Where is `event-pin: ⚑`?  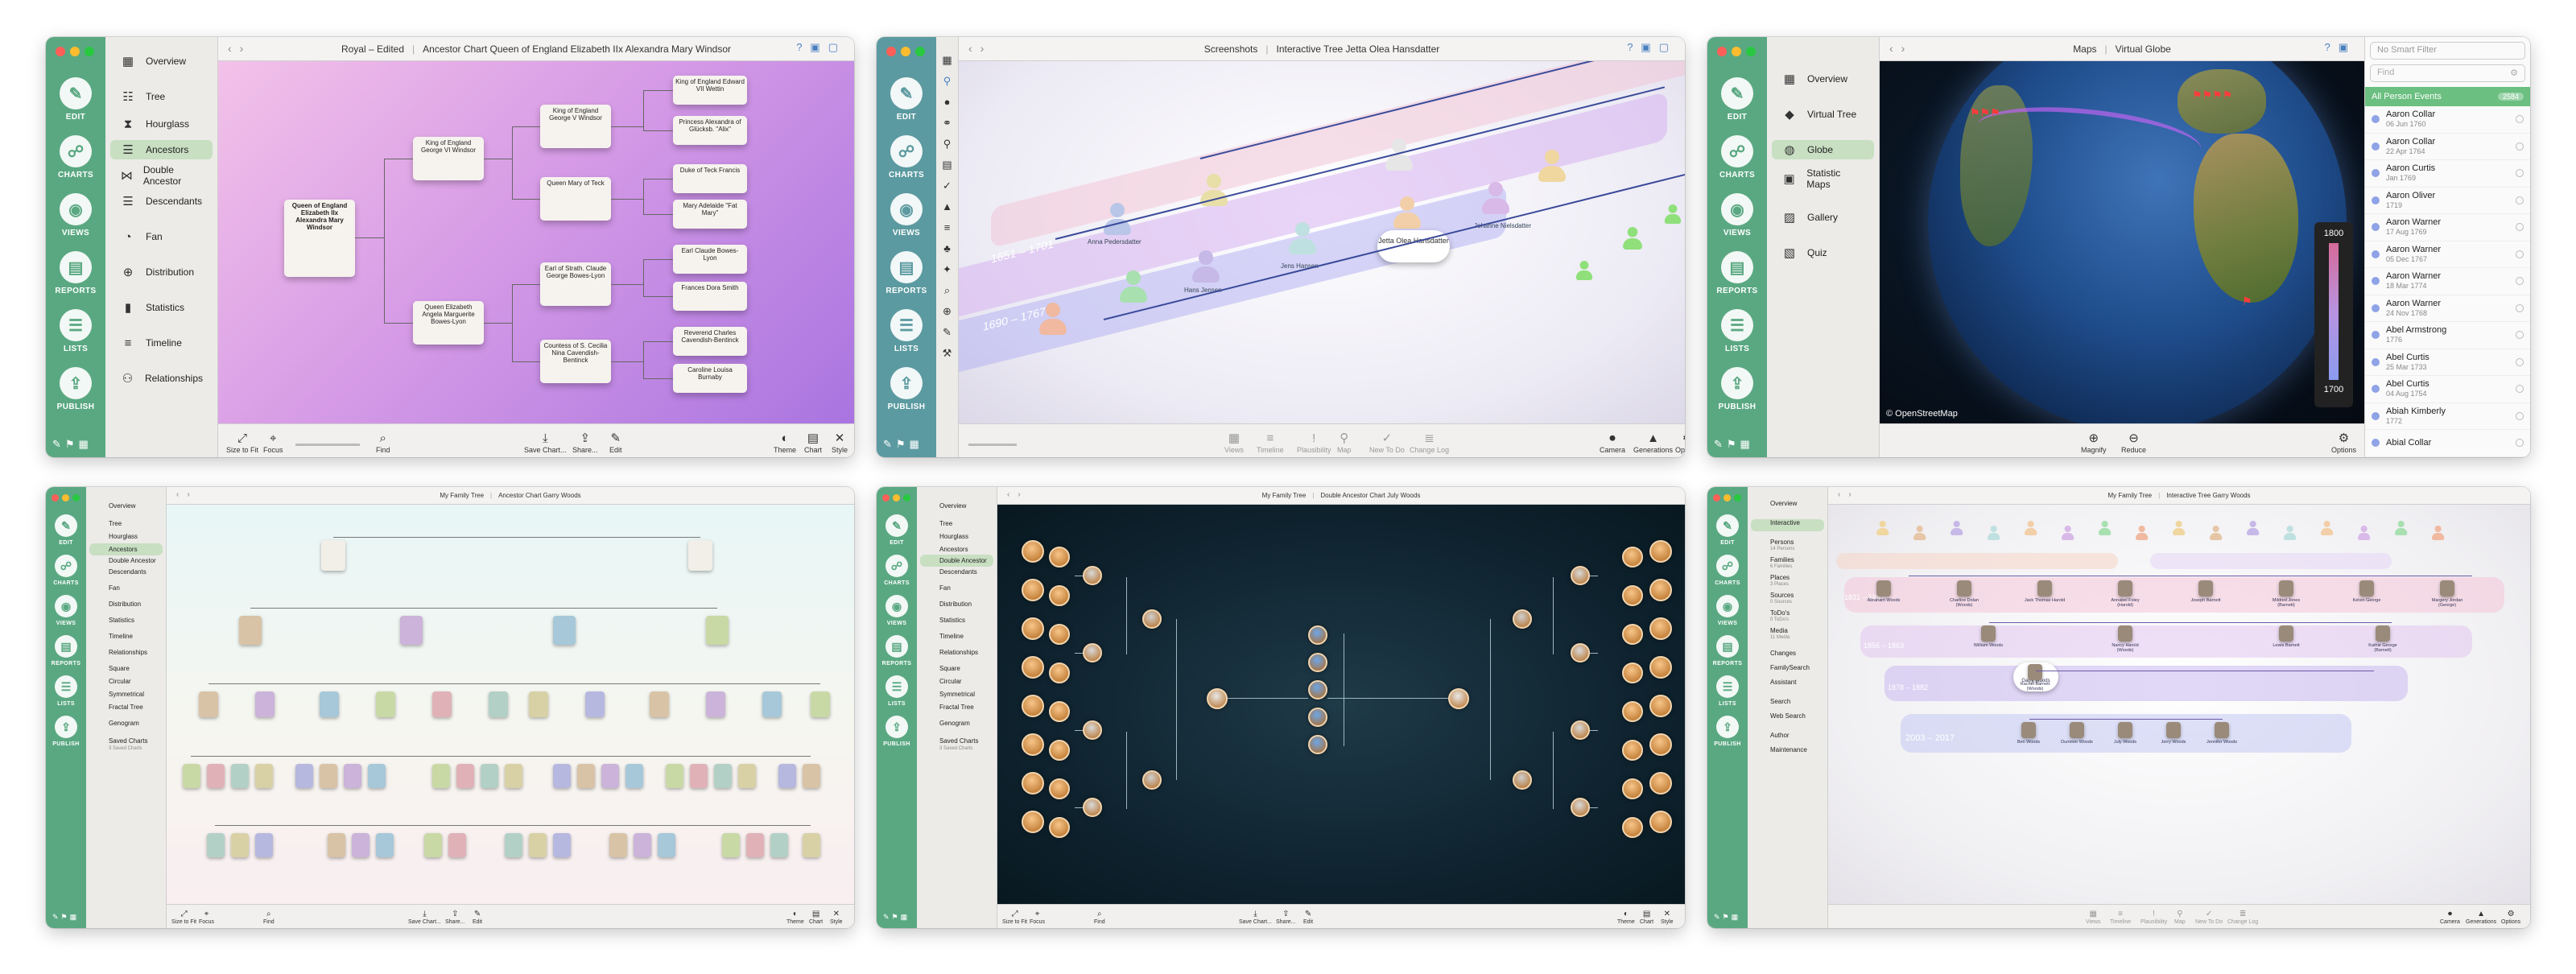 event-pin: ⚑ is located at coordinates (2247, 301).